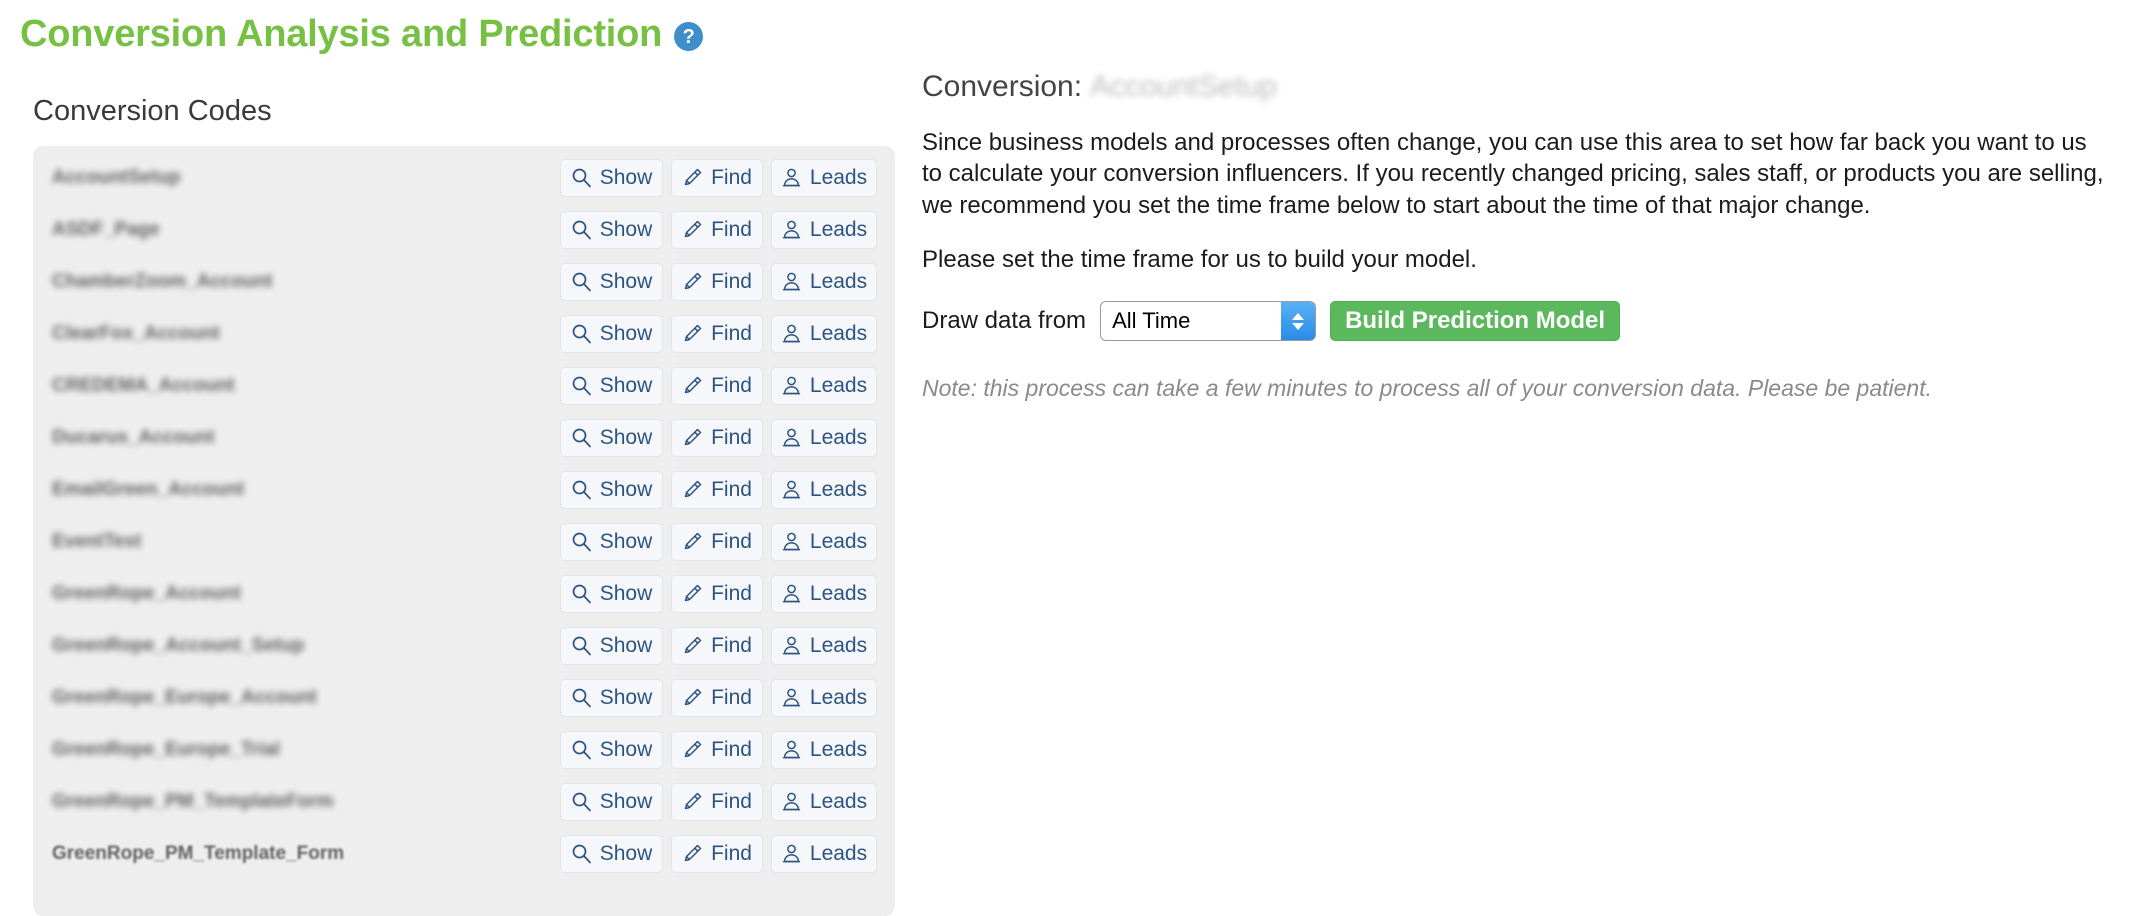 Image resolution: width=2144 pixels, height=916 pixels. I want to click on timeframe-select-wrapper: All Time, so click(1208, 321).